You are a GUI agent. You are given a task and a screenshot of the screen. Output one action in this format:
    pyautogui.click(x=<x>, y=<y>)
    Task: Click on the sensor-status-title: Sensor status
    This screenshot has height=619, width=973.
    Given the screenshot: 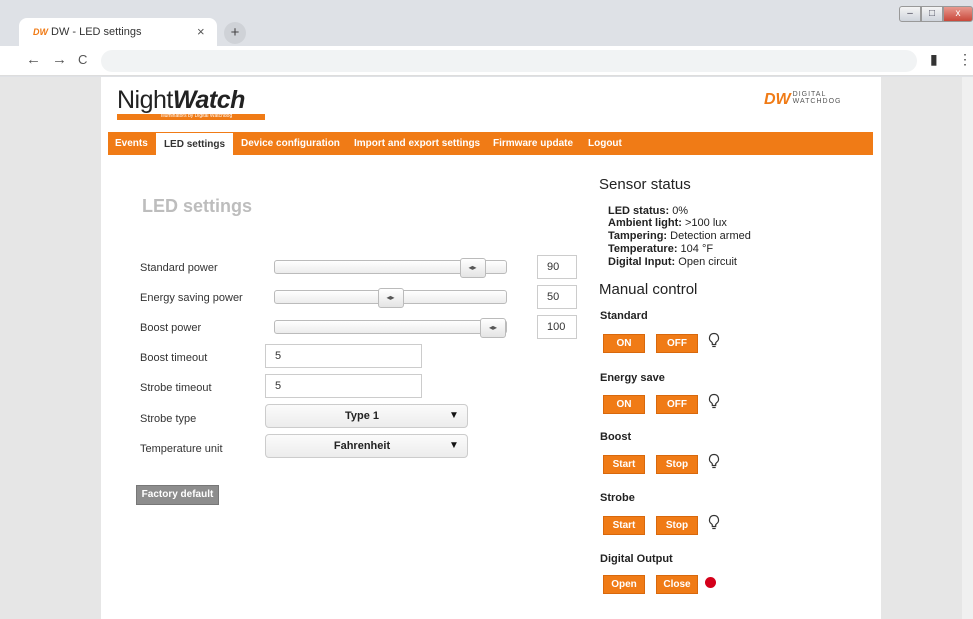 What is the action you would take?
    pyautogui.click(x=645, y=184)
    